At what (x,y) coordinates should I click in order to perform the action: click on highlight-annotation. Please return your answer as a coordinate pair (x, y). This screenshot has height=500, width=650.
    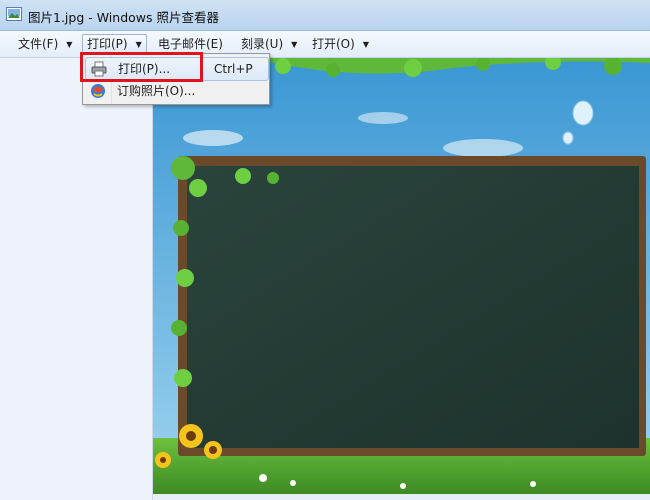
    Looking at the image, I should click on (141, 67).